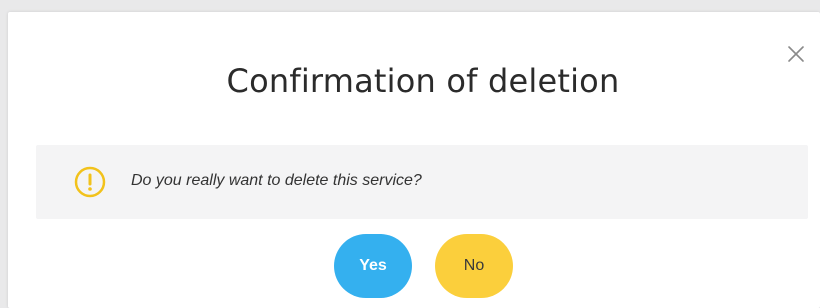 This screenshot has height=308, width=820. Describe the element at coordinates (90, 182) in the screenshot. I see `warning-circle-icon` at that location.